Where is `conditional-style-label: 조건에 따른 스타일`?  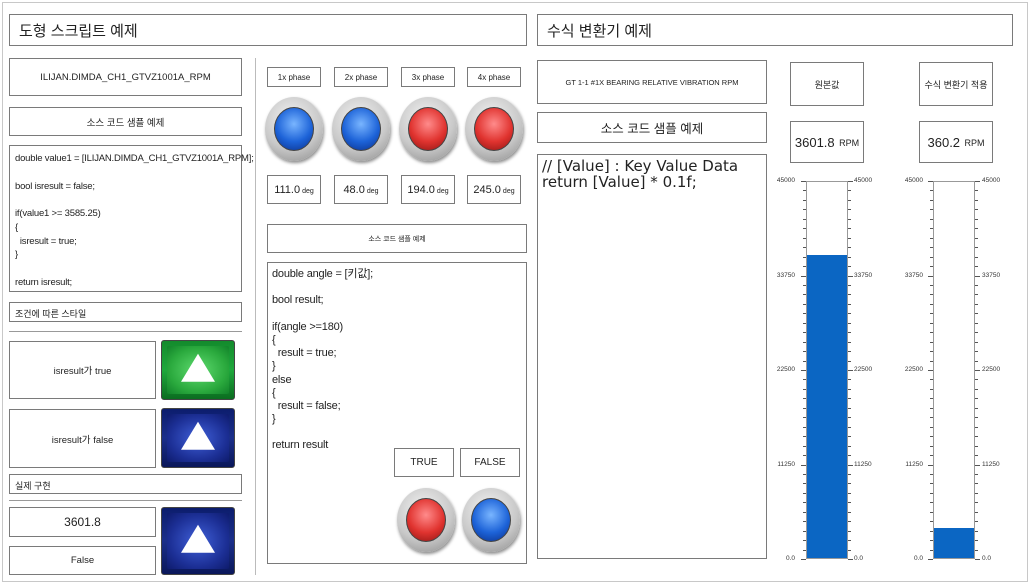 conditional-style-label: 조건에 따른 스타일 is located at coordinates (125, 312).